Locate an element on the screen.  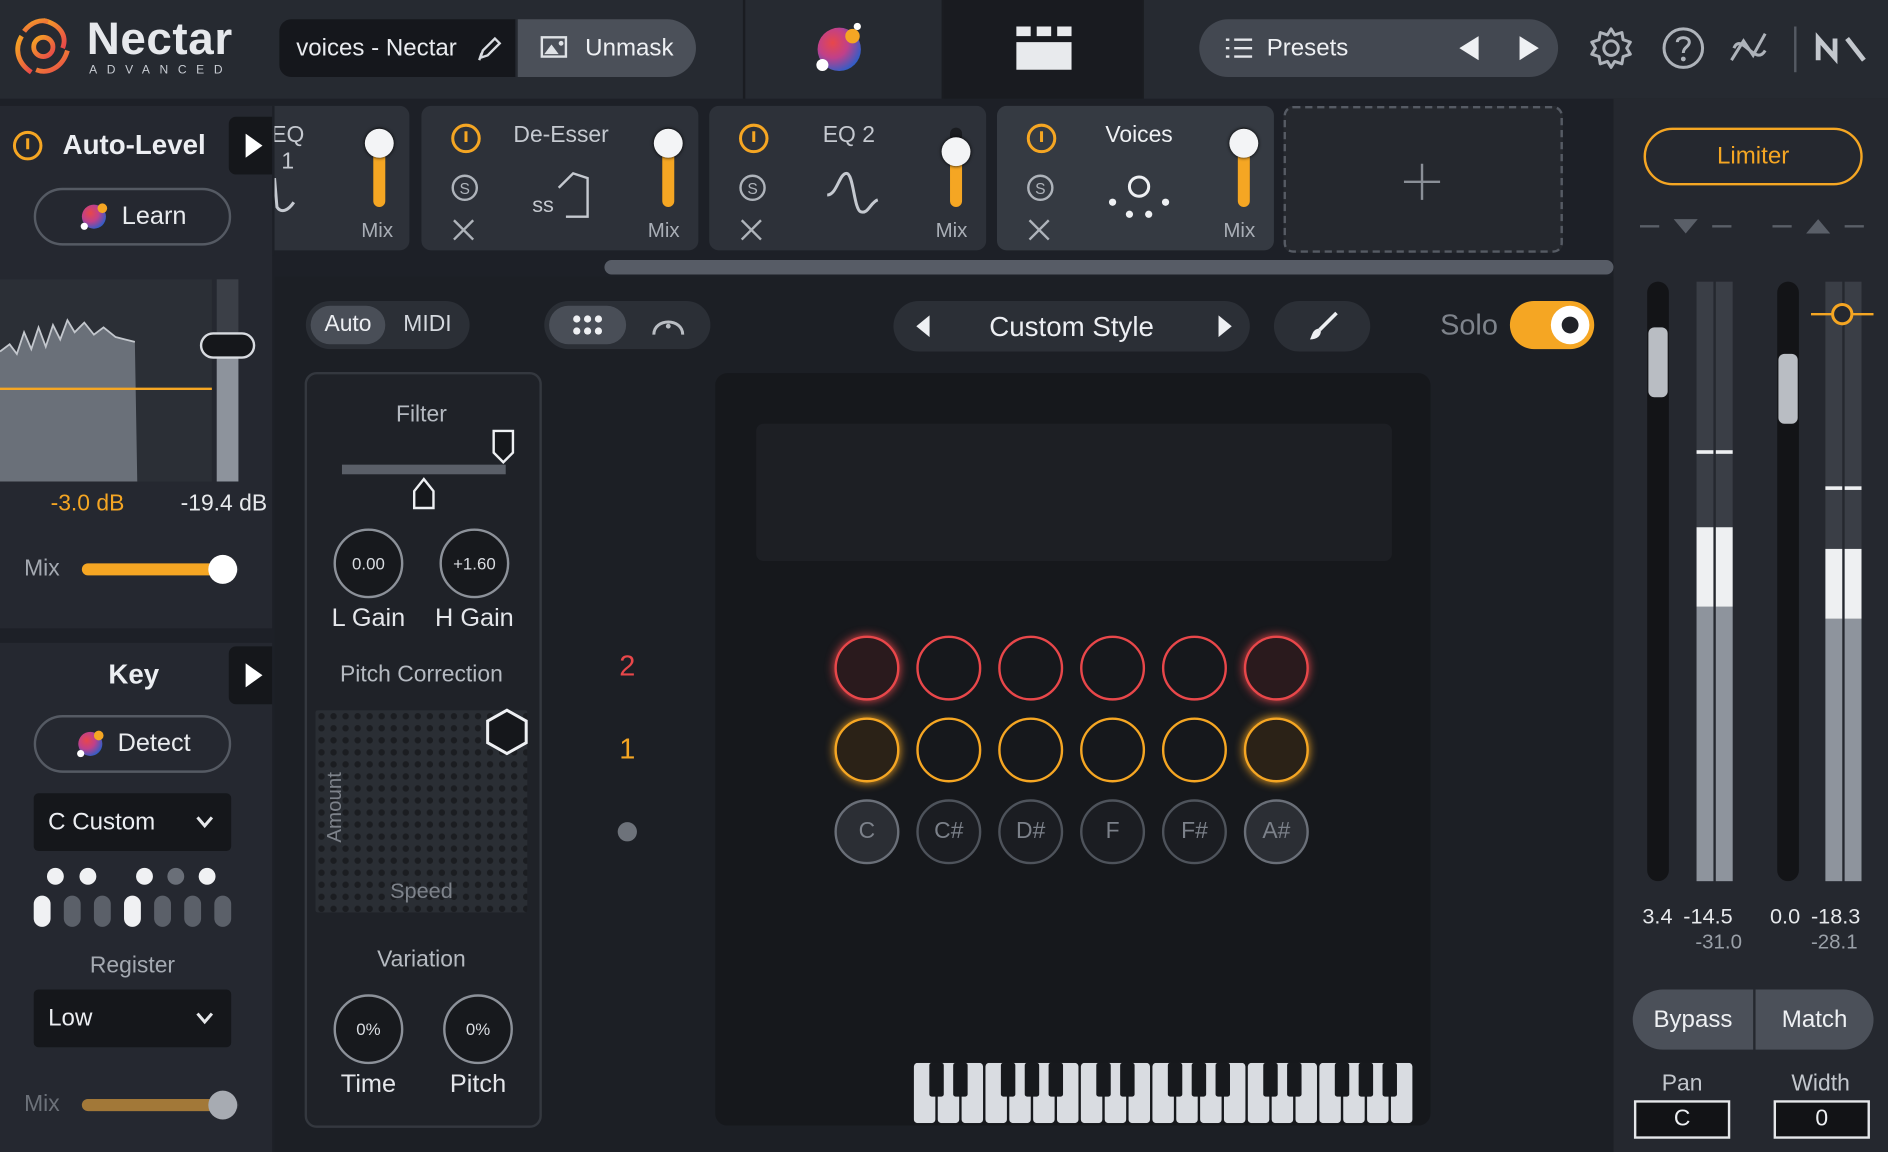
plugin-link-icon is located at coordinates (1748, 48).